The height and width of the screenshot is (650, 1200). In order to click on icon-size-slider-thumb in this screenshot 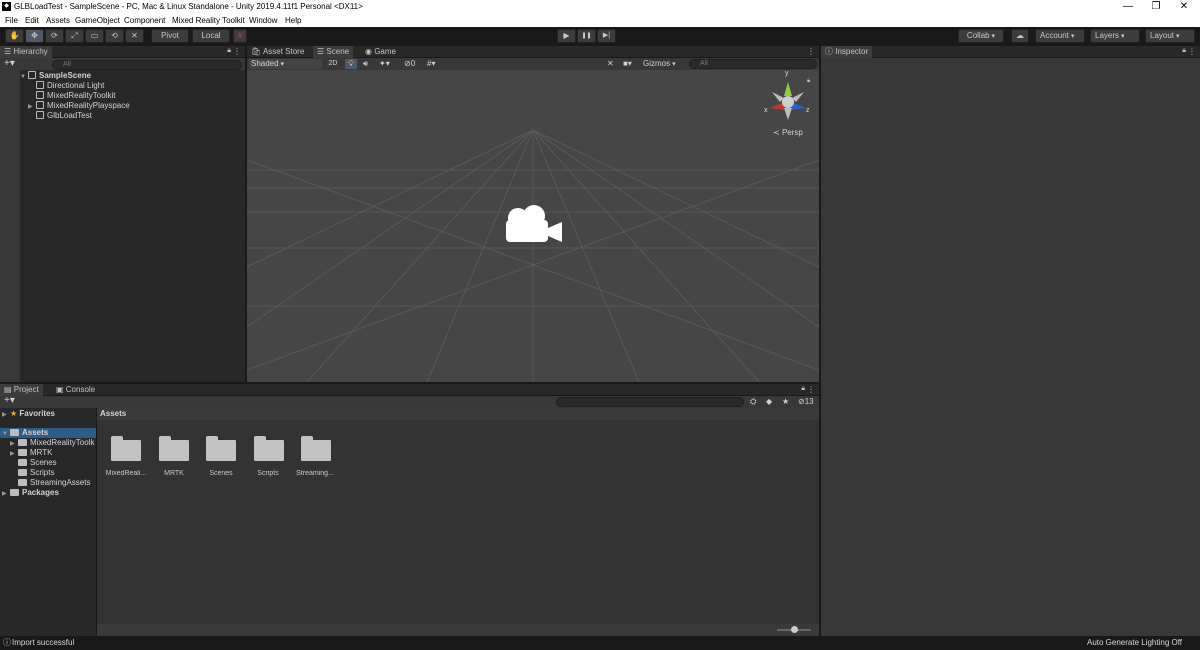, I will do `click(794, 629)`.